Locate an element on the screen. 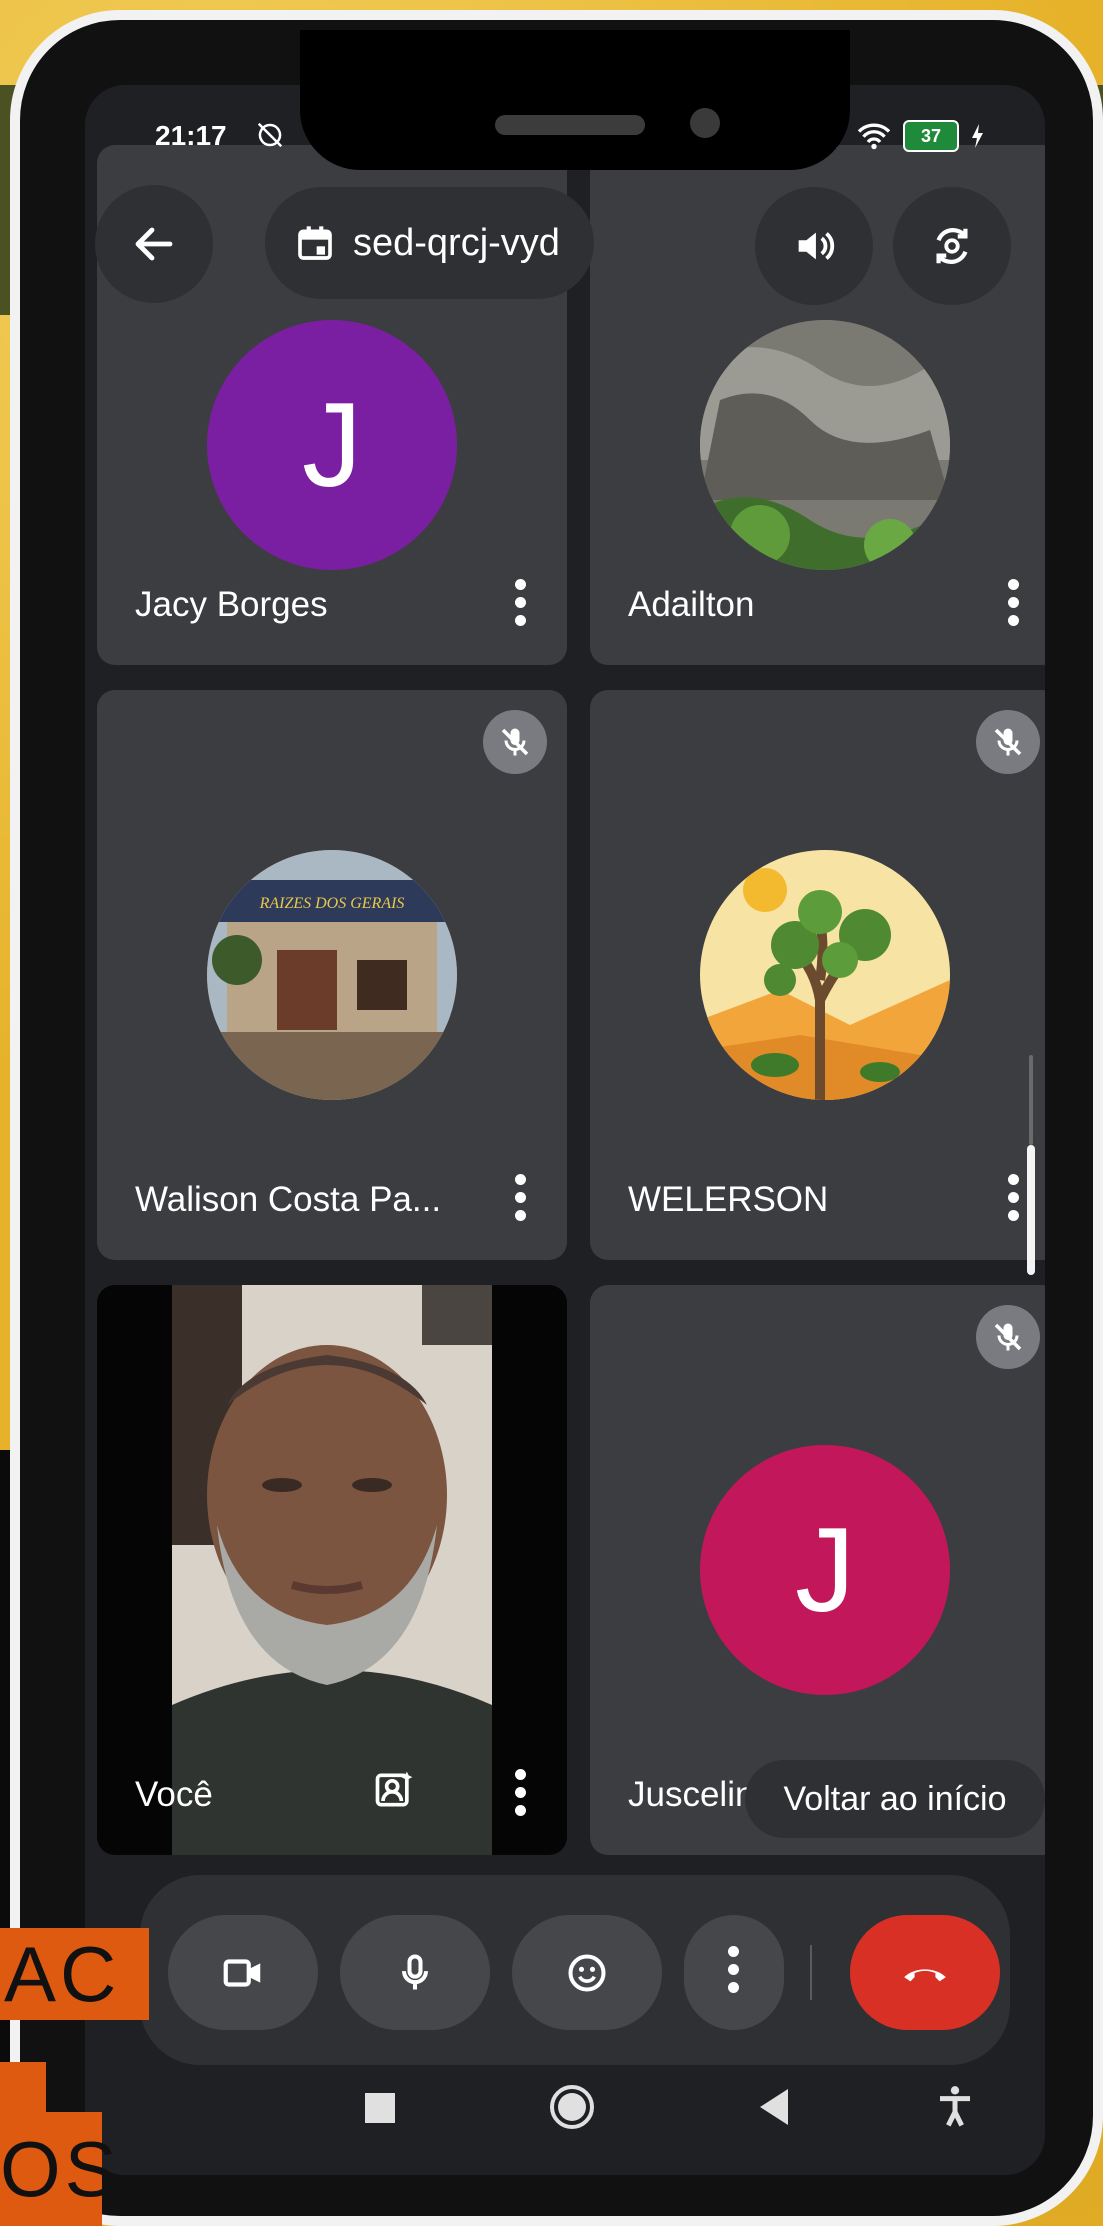 This screenshot has width=1103, height=2226. switch-camera-icon is located at coordinates (952, 246).